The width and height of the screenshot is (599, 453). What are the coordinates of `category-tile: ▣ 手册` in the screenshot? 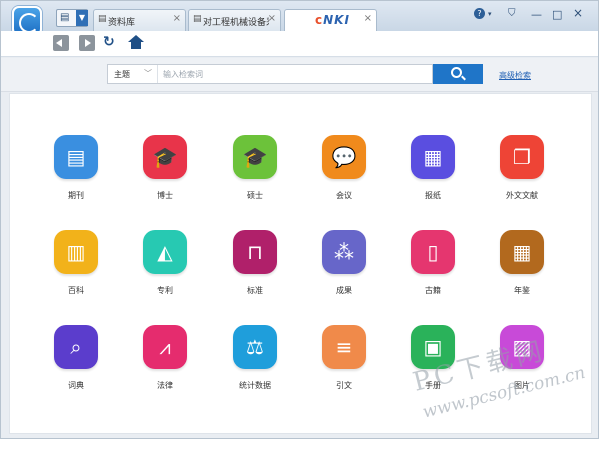 It's located at (433, 358).